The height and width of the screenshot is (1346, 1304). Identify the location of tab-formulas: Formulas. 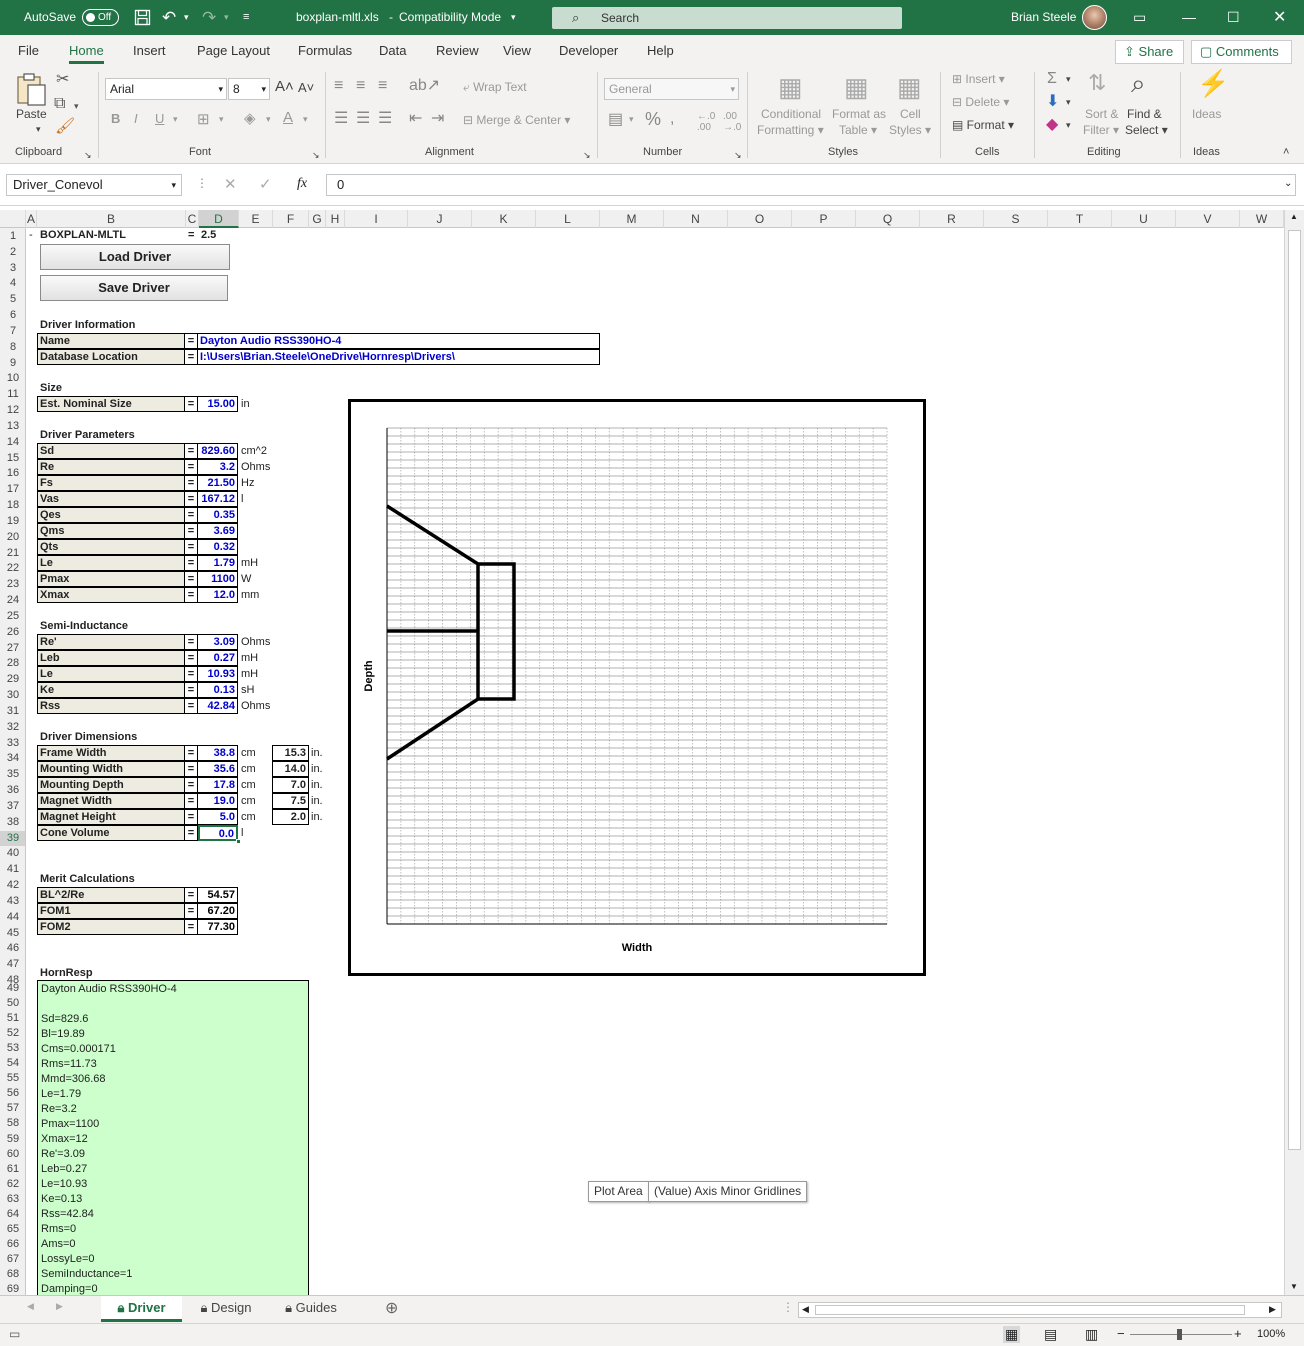
(325, 50).